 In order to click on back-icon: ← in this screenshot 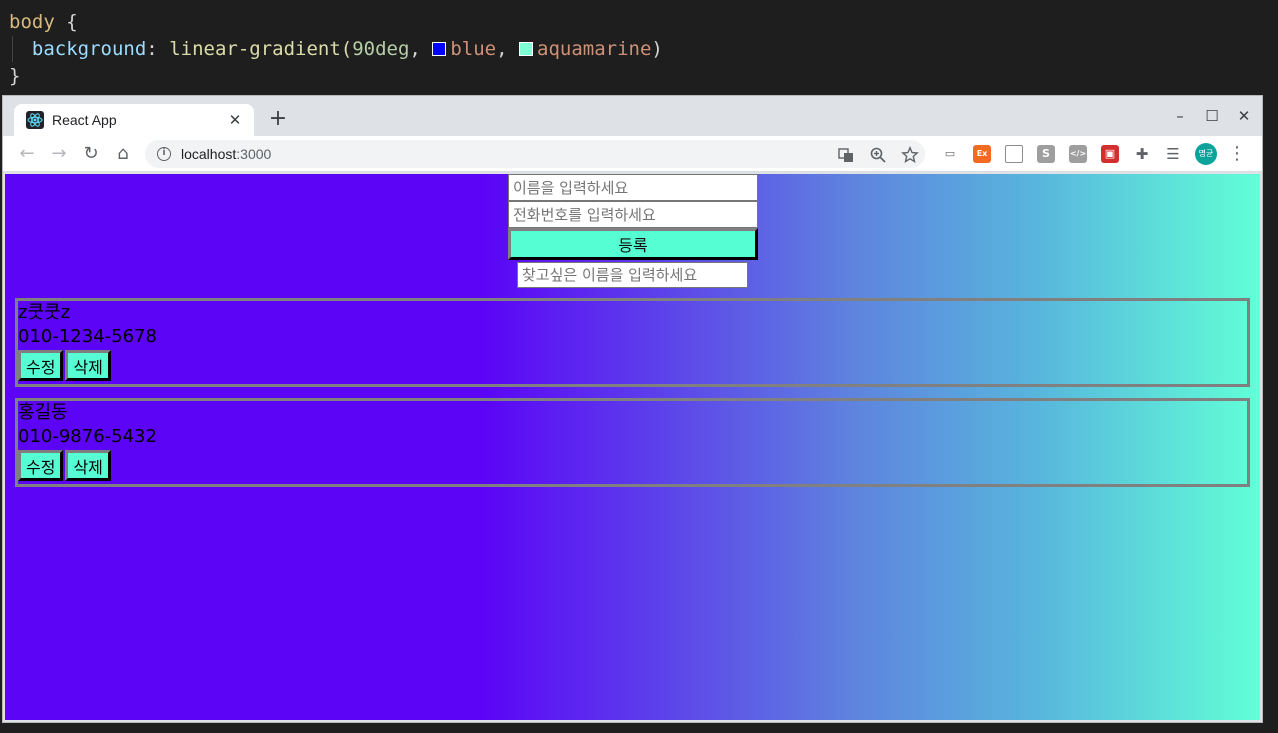, I will do `click(27, 154)`.